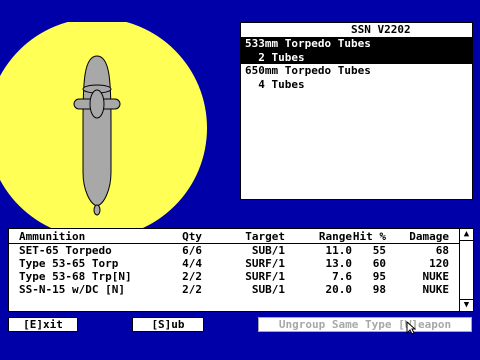 This screenshot has width=480, height=360. I want to click on col-target: Target, so click(265, 236).